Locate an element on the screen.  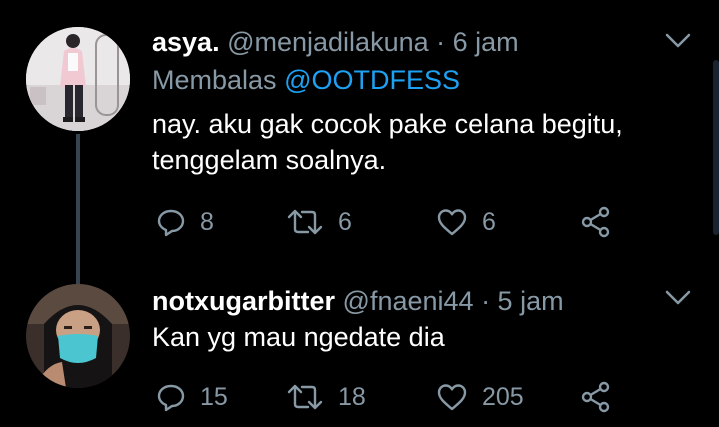
mention-link: @OOTDFESS is located at coordinates (372, 80).